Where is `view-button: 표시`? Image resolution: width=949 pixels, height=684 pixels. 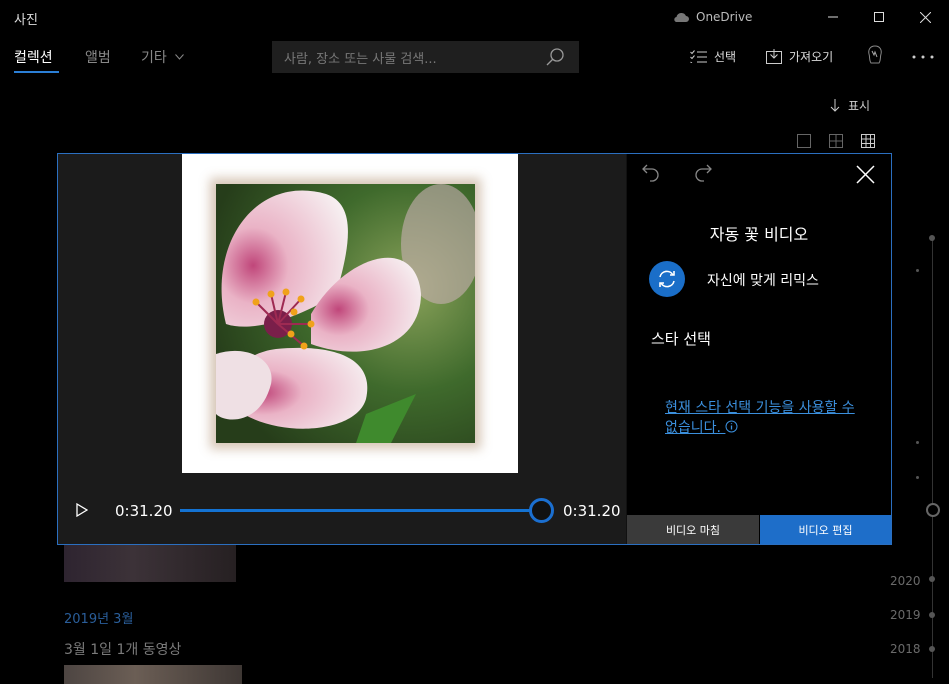
view-button: 표시 is located at coordinates (850, 105).